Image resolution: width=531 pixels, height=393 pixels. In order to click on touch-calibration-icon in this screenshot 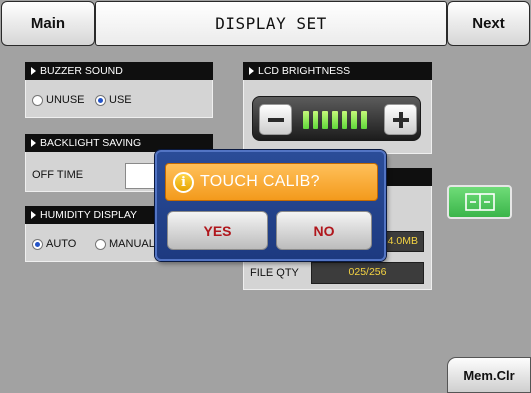, I will do `click(479, 202)`.